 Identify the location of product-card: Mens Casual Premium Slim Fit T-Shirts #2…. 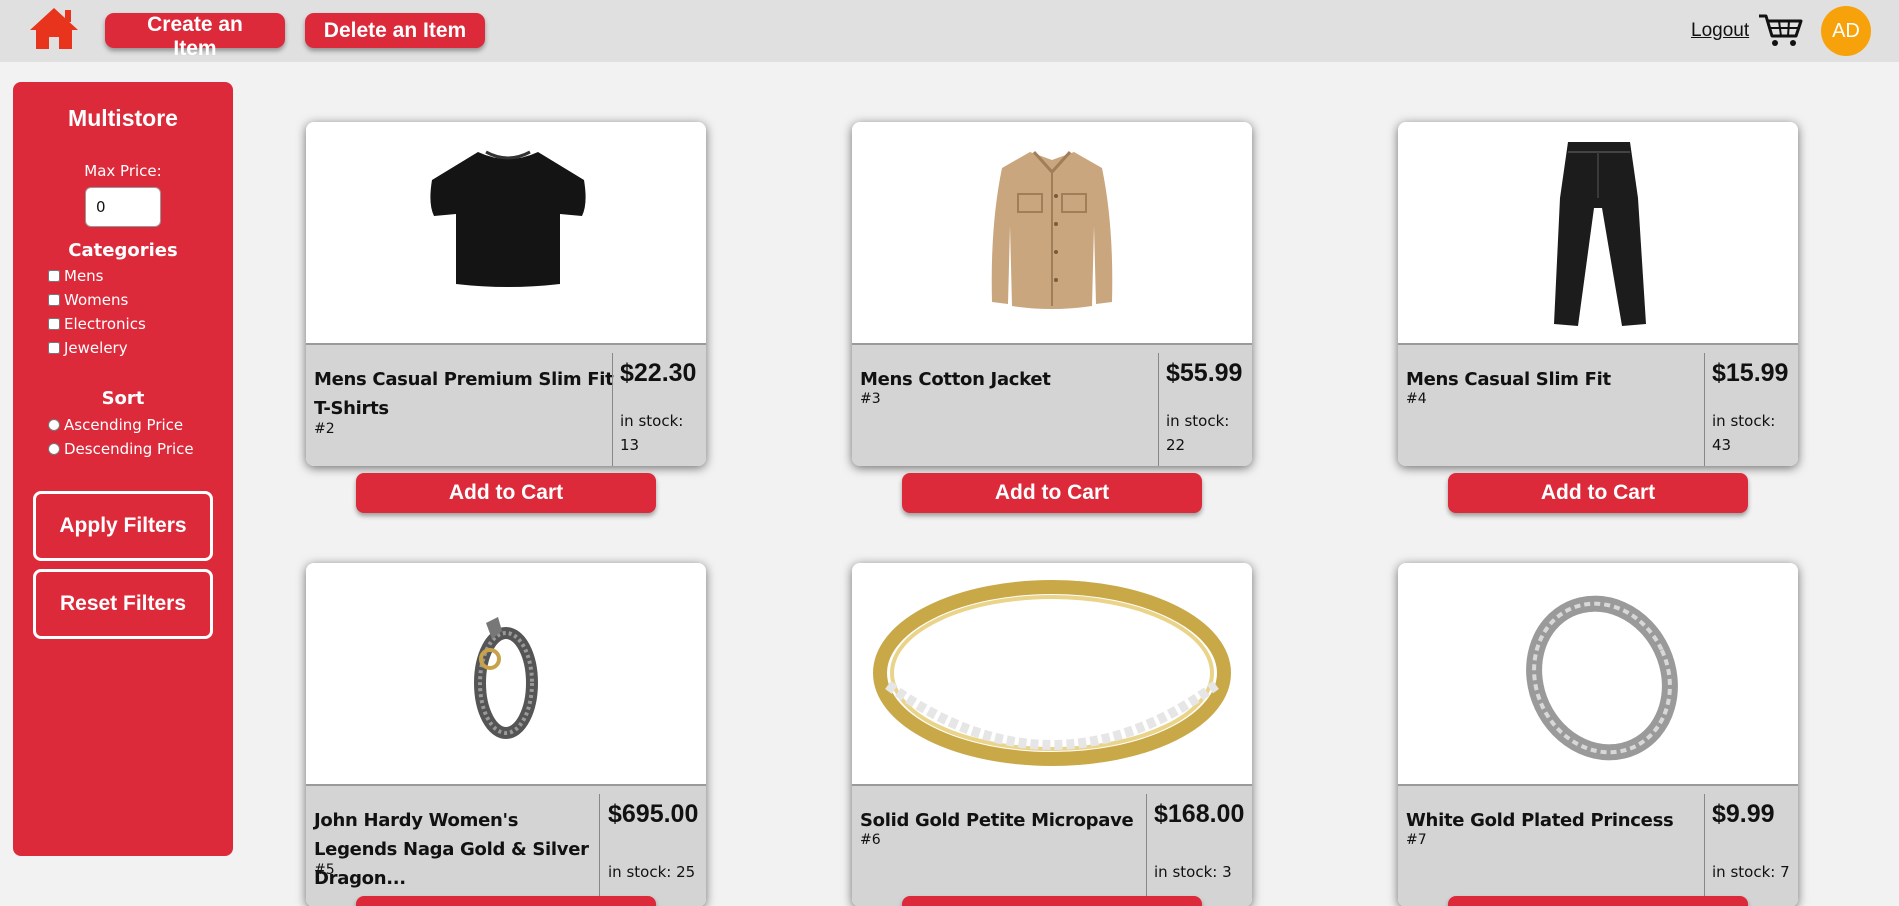
(506, 294).